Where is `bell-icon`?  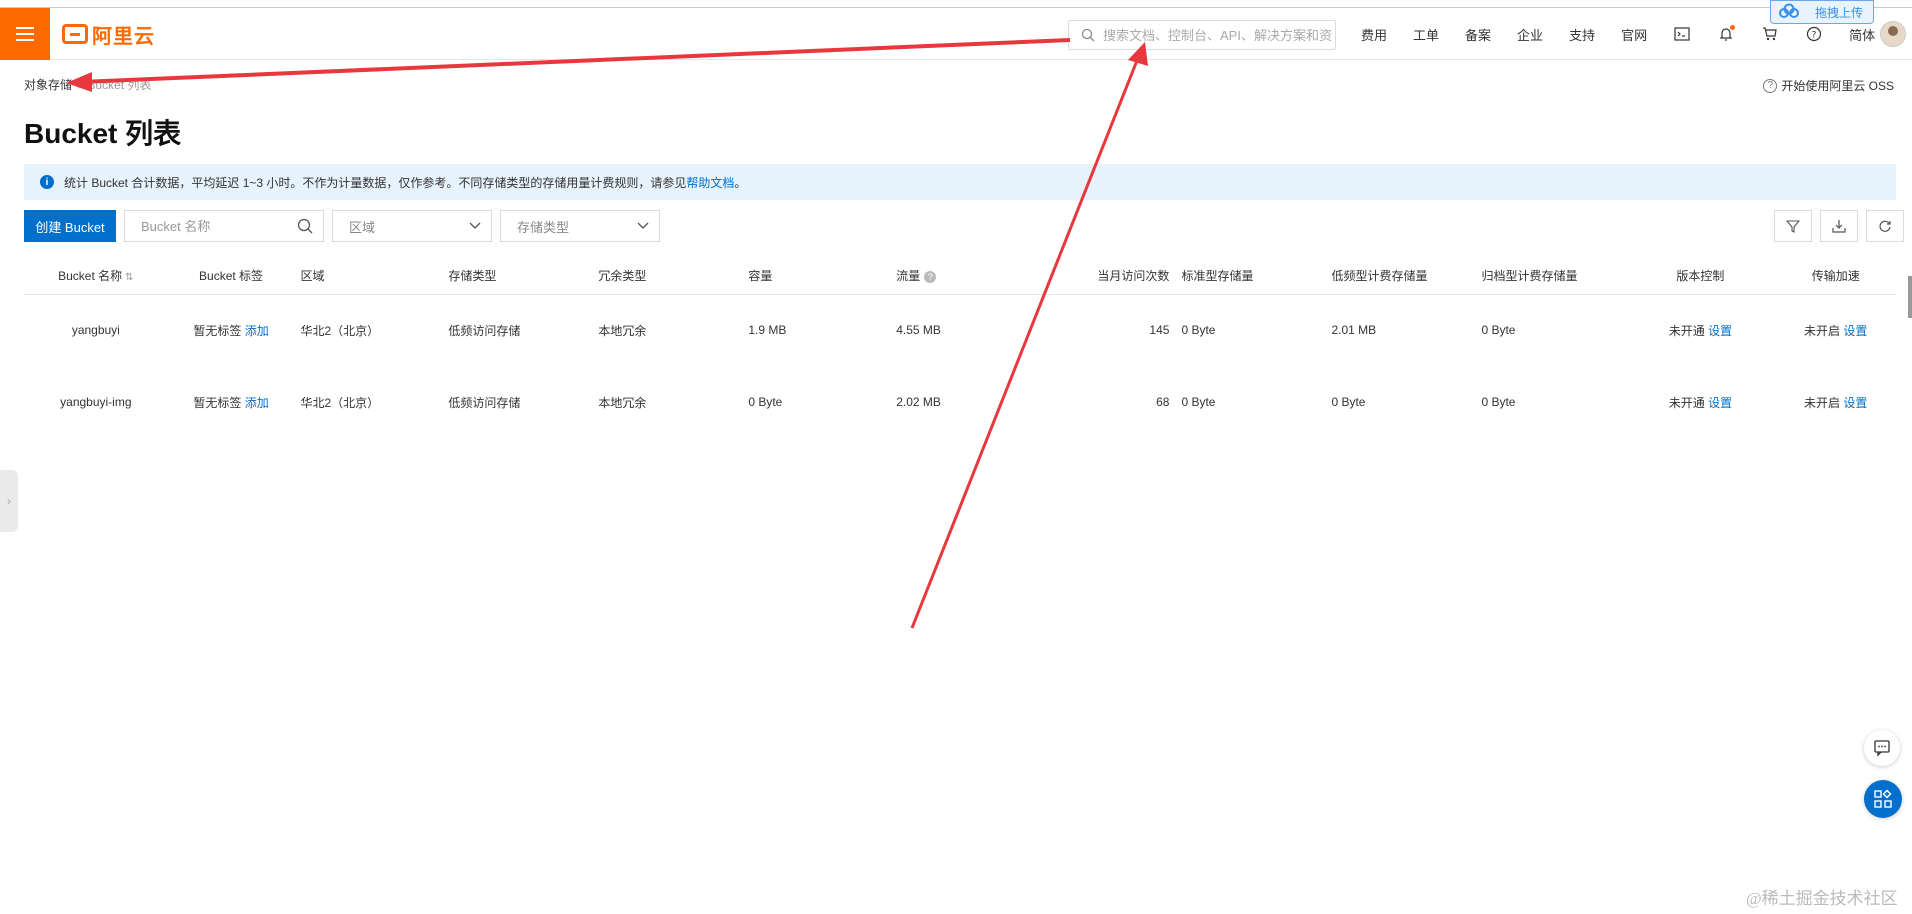 bell-icon is located at coordinates (1726, 34).